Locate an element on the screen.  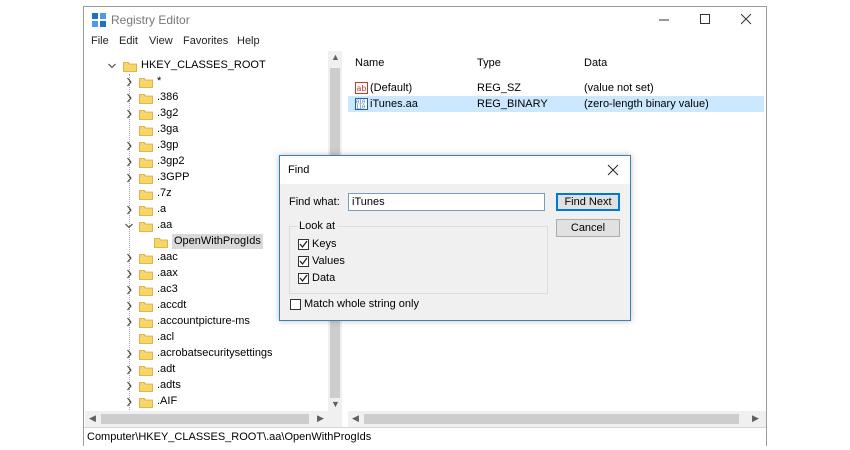
match-whole-string-label: Match whole string only is located at coordinates (361, 304).